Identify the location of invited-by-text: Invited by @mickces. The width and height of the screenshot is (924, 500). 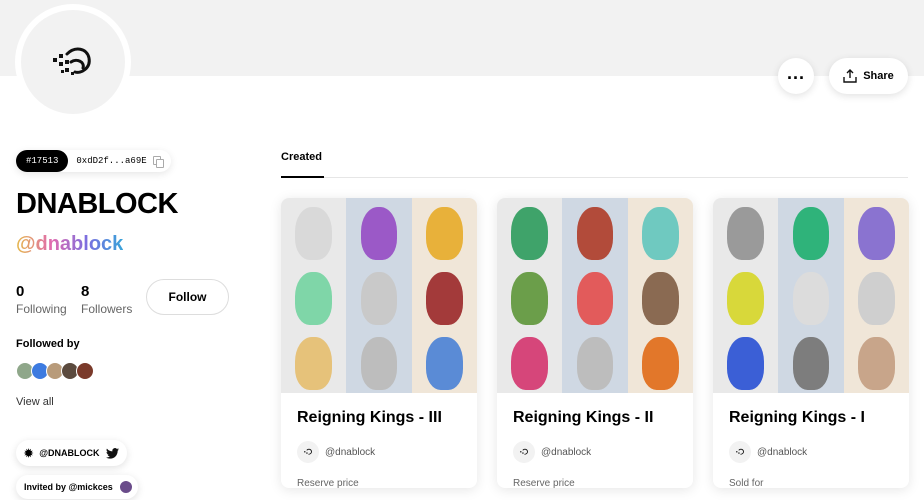
(68, 487).